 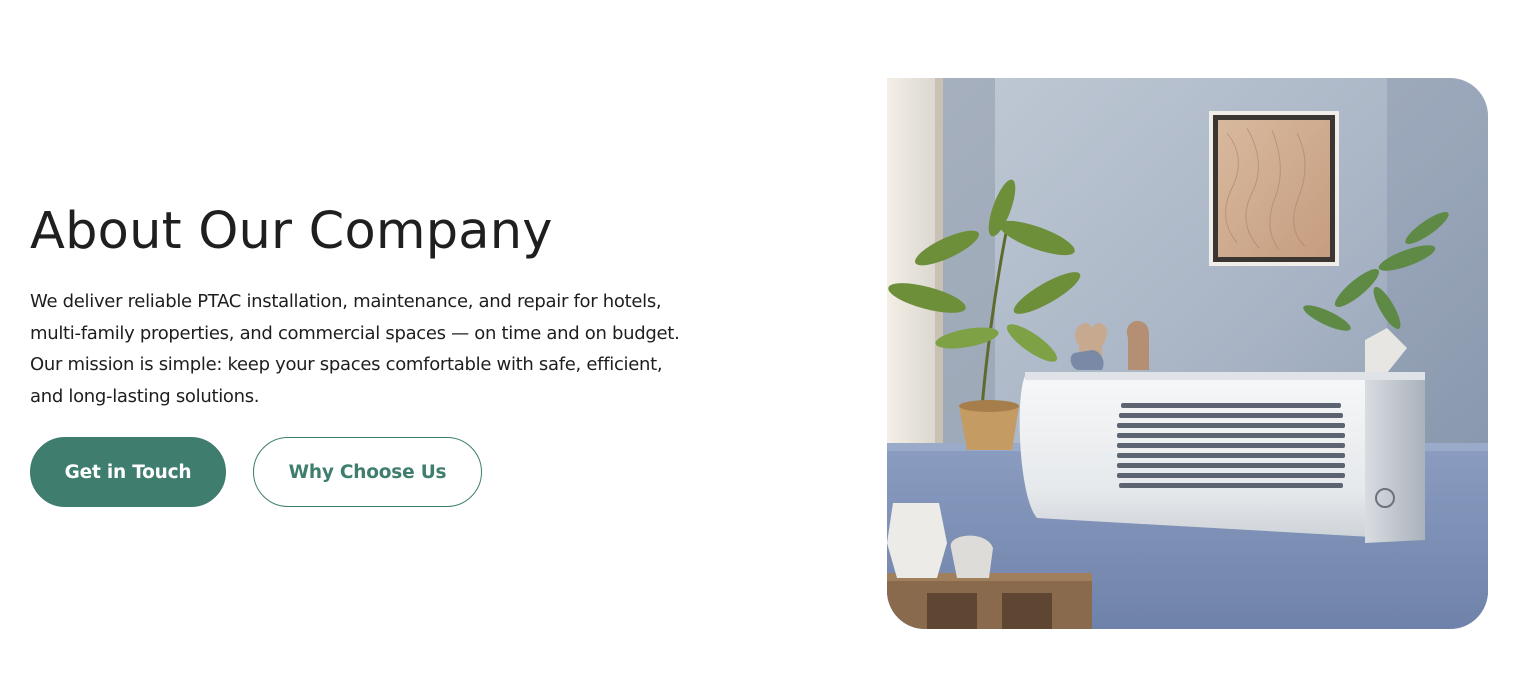 I want to click on cta-group: Get in Touch Why Choose Us, so click(x=256, y=472).